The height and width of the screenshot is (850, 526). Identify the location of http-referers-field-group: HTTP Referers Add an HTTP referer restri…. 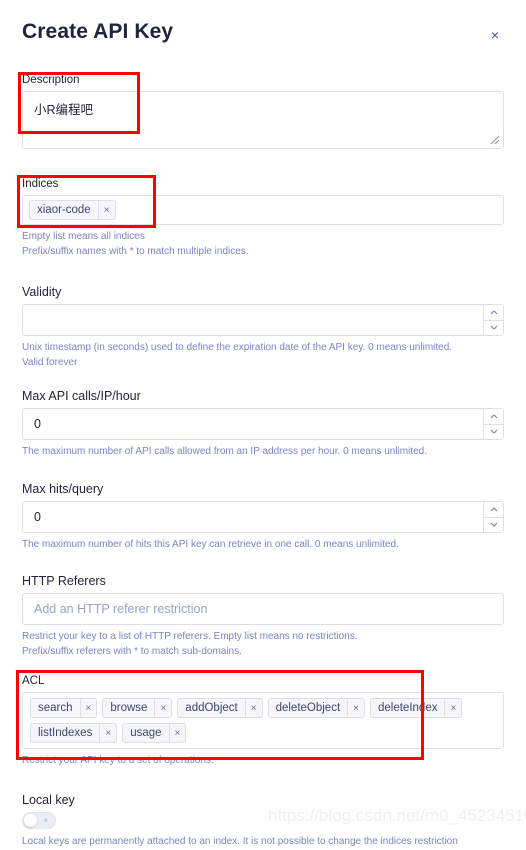
(263, 616).